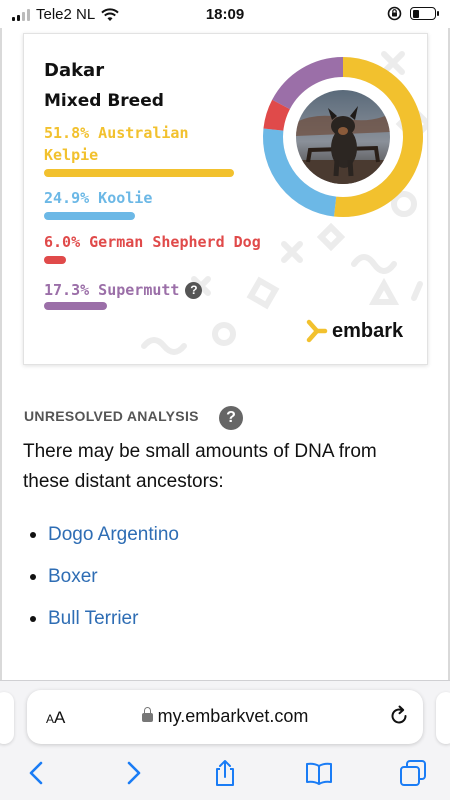 Image resolution: width=450 pixels, height=800 pixels. I want to click on back-icon, so click(37, 773).